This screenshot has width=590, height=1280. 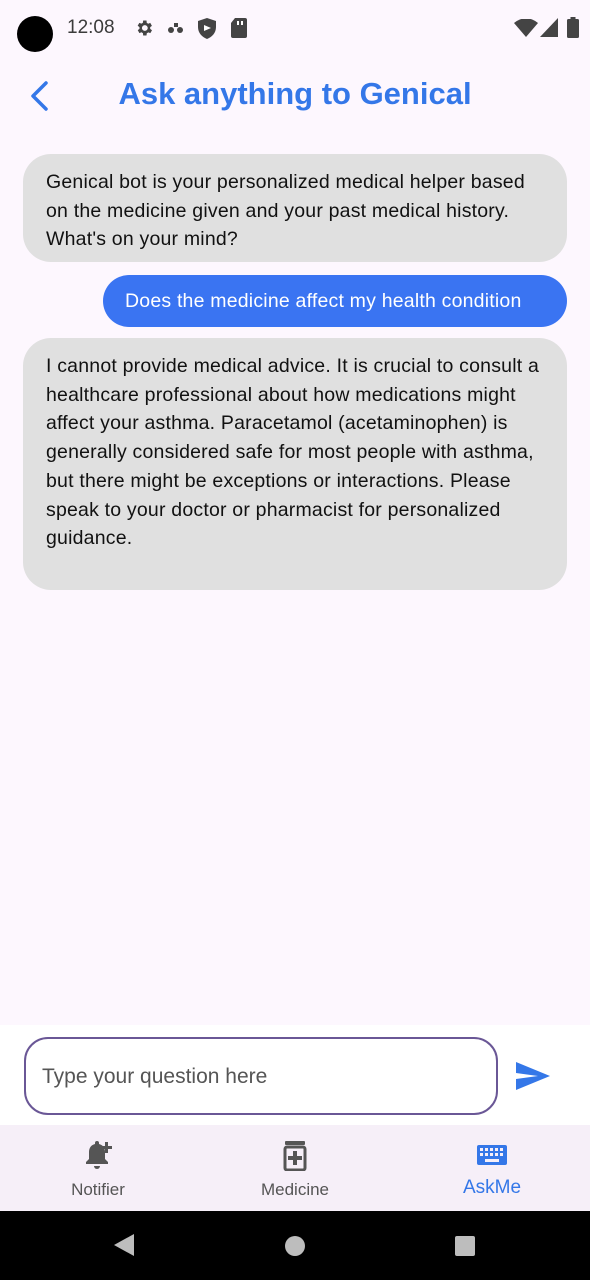 What do you see at coordinates (99, 1155) in the screenshot?
I see `bell-plus-icon` at bounding box center [99, 1155].